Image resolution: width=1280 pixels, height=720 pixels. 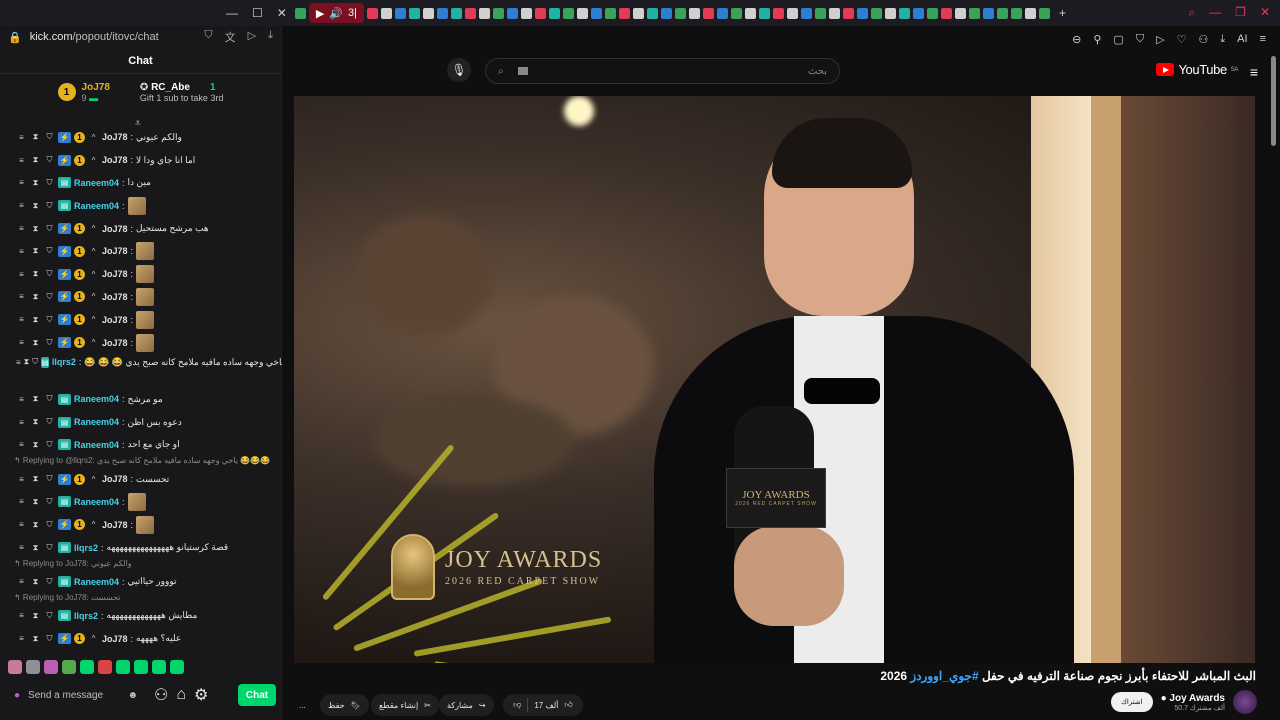 What do you see at coordinates (230, 37) in the screenshot?
I see `translate-icon: 文` at bounding box center [230, 37].